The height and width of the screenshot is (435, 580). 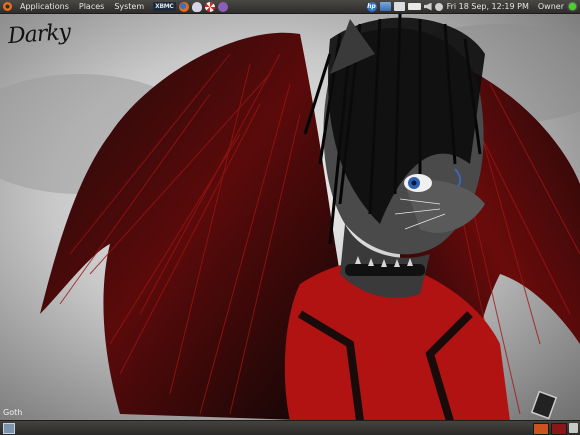 What do you see at coordinates (44, 6) in the screenshot?
I see `applications-menu: Applications` at bounding box center [44, 6].